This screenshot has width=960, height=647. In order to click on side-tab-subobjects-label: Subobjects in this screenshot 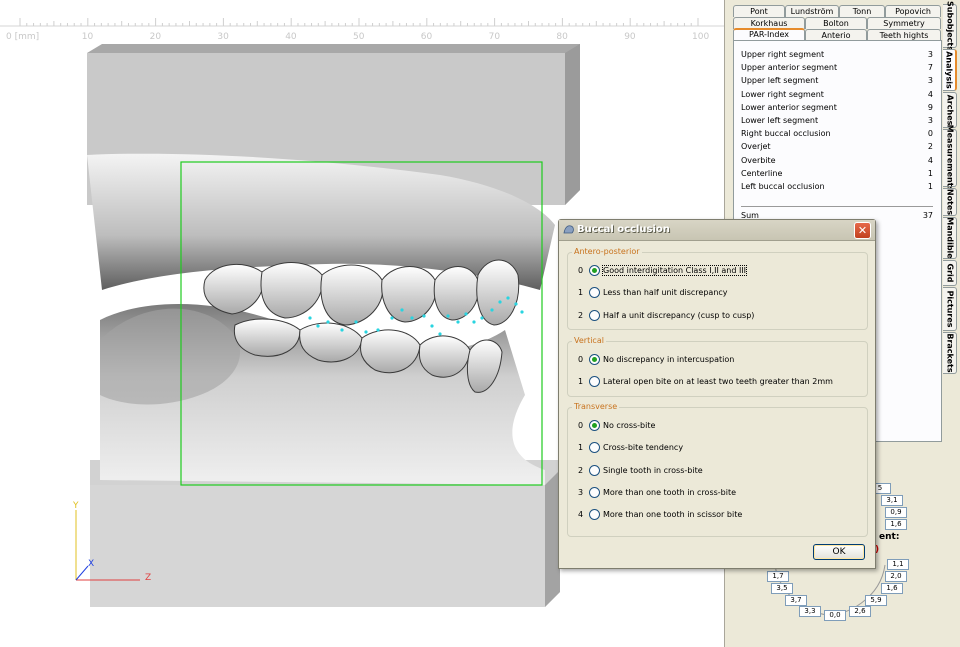, I will do `click(949, 26)`.